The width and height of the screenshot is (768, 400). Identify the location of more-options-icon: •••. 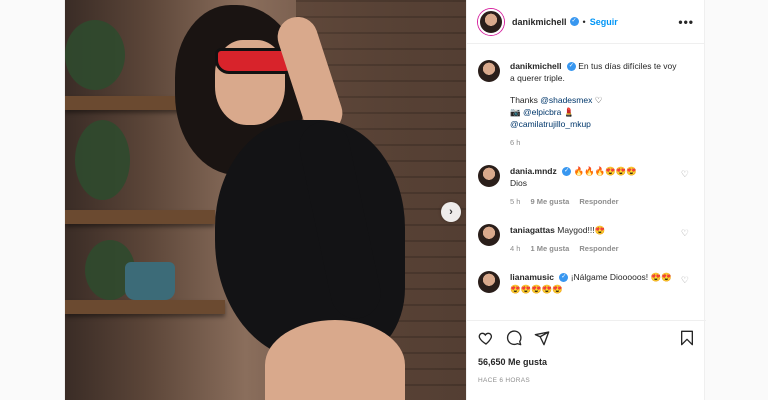
(686, 22).